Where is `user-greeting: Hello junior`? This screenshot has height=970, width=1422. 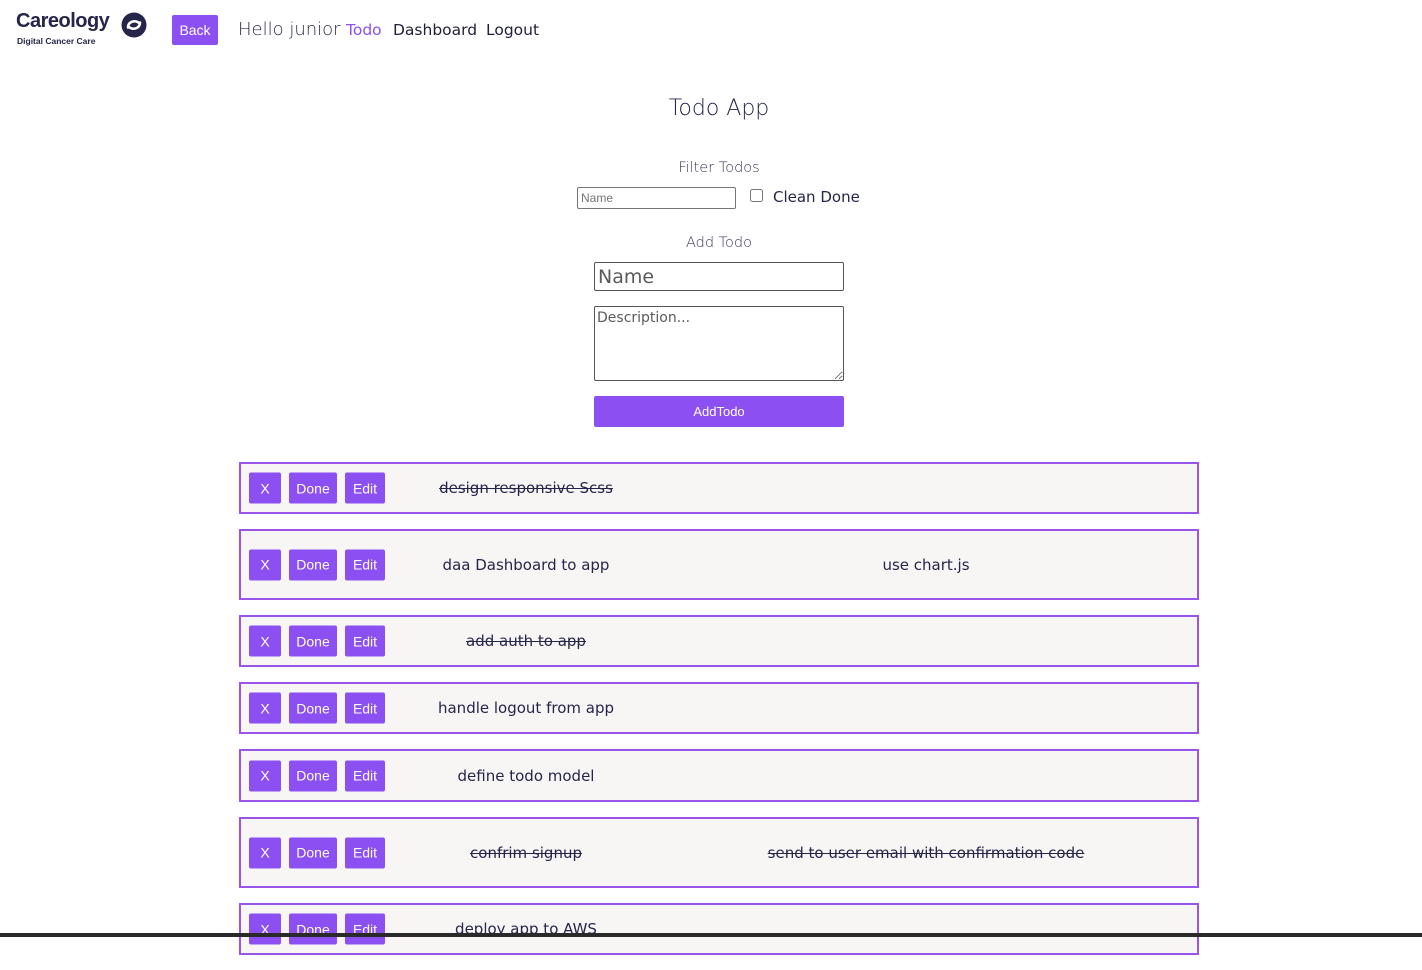
user-greeting: Hello junior is located at coordinates (289, 29).